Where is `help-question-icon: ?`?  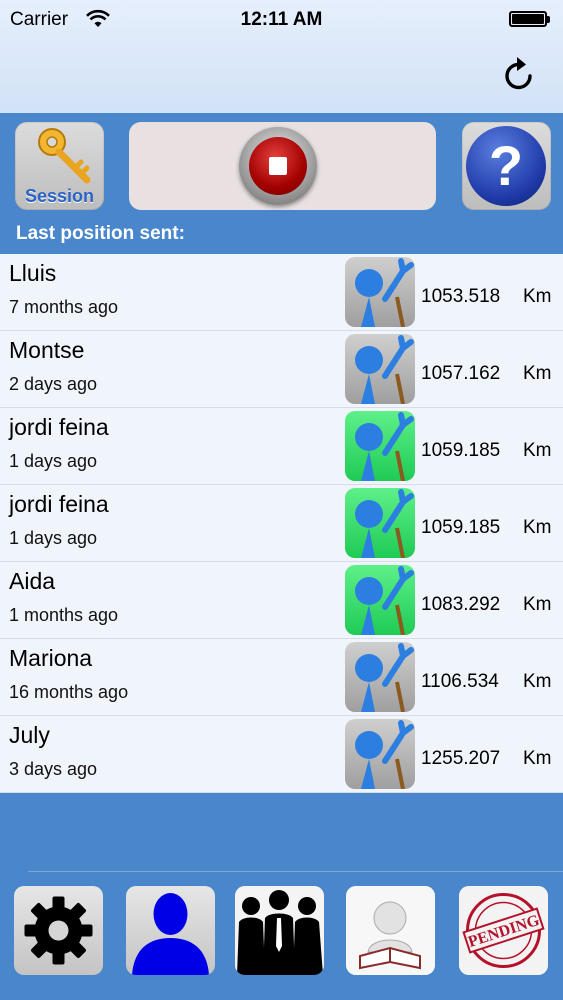
help-question-icon: ? is located at coordinates (506, 166).